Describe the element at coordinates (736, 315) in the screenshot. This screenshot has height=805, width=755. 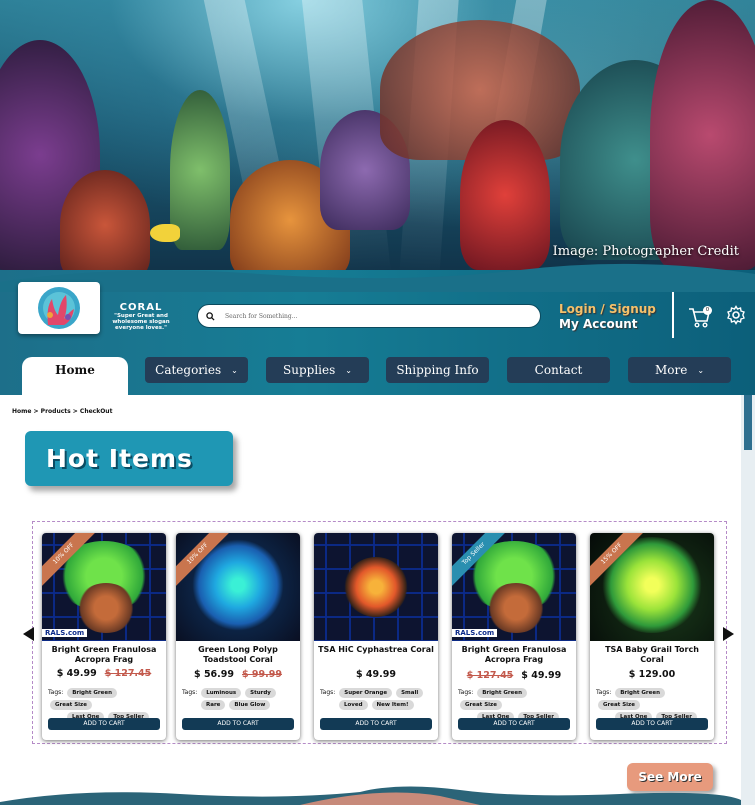
I see `gear-icon` at that location.